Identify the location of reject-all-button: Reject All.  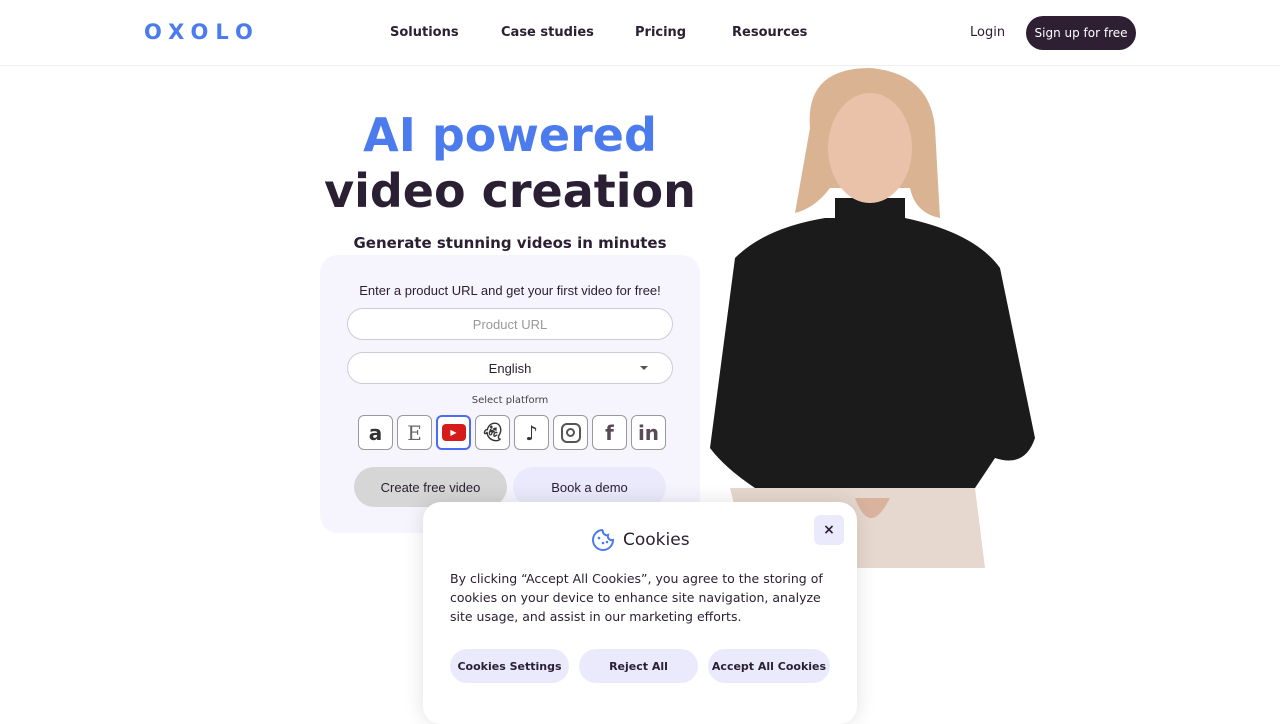
(638, 666).